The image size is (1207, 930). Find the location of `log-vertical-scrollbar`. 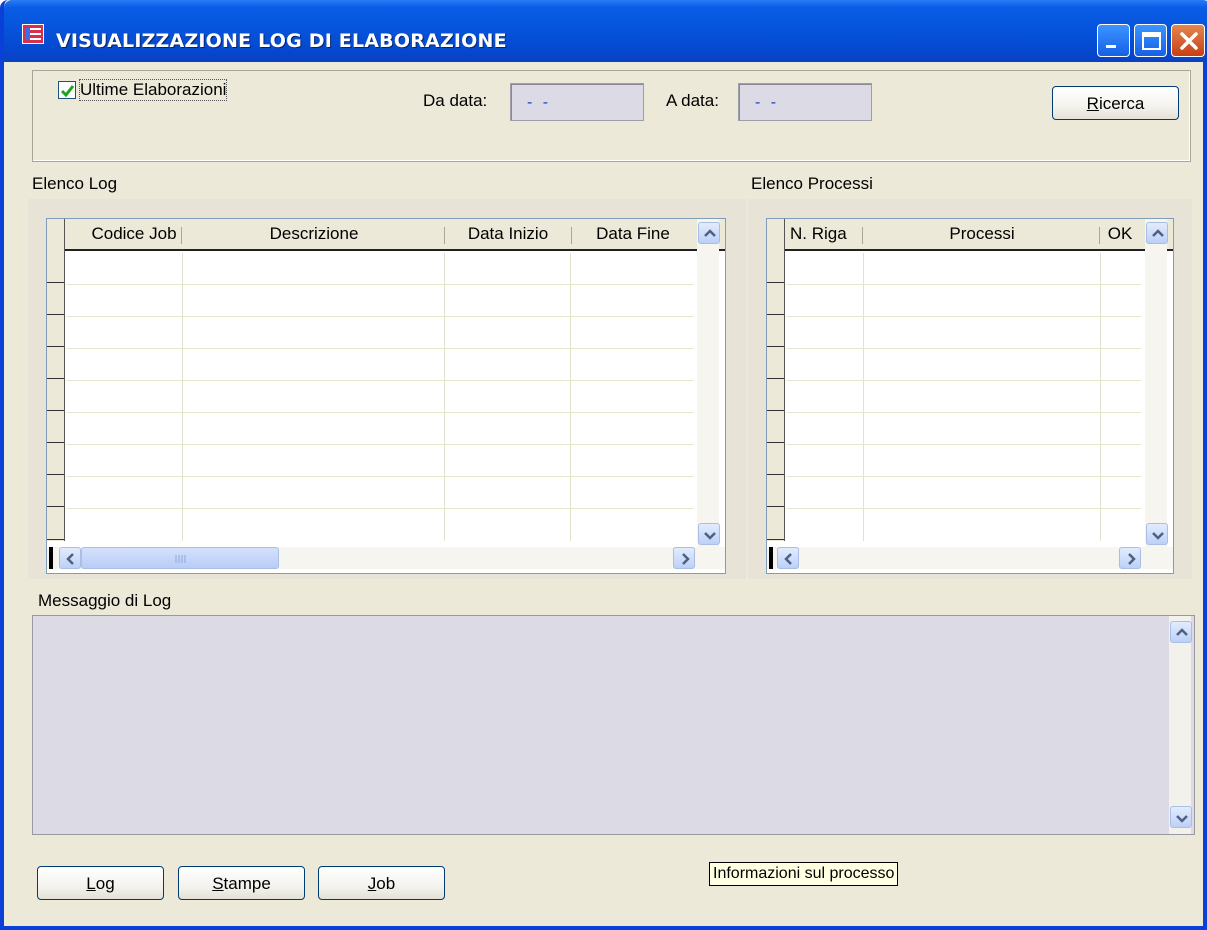

log-vertical-scrollbar is located at coordinates (708, 384).